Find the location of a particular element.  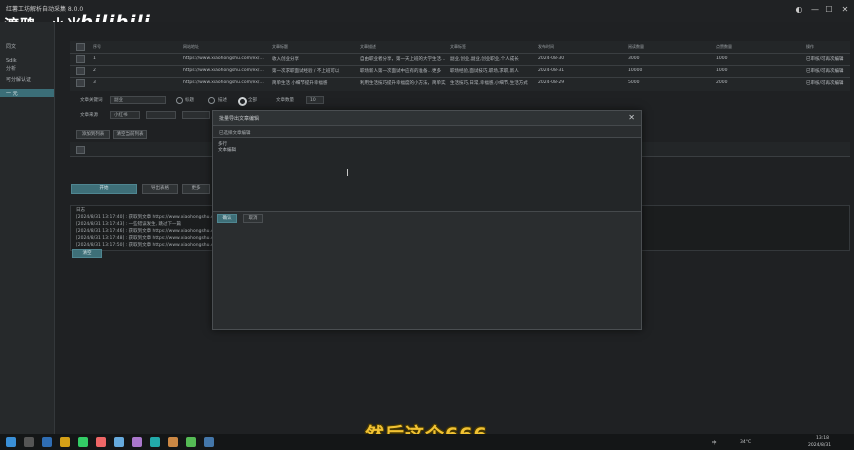

cell-date: 2024-08-31 is located at coordinates (551, 70).